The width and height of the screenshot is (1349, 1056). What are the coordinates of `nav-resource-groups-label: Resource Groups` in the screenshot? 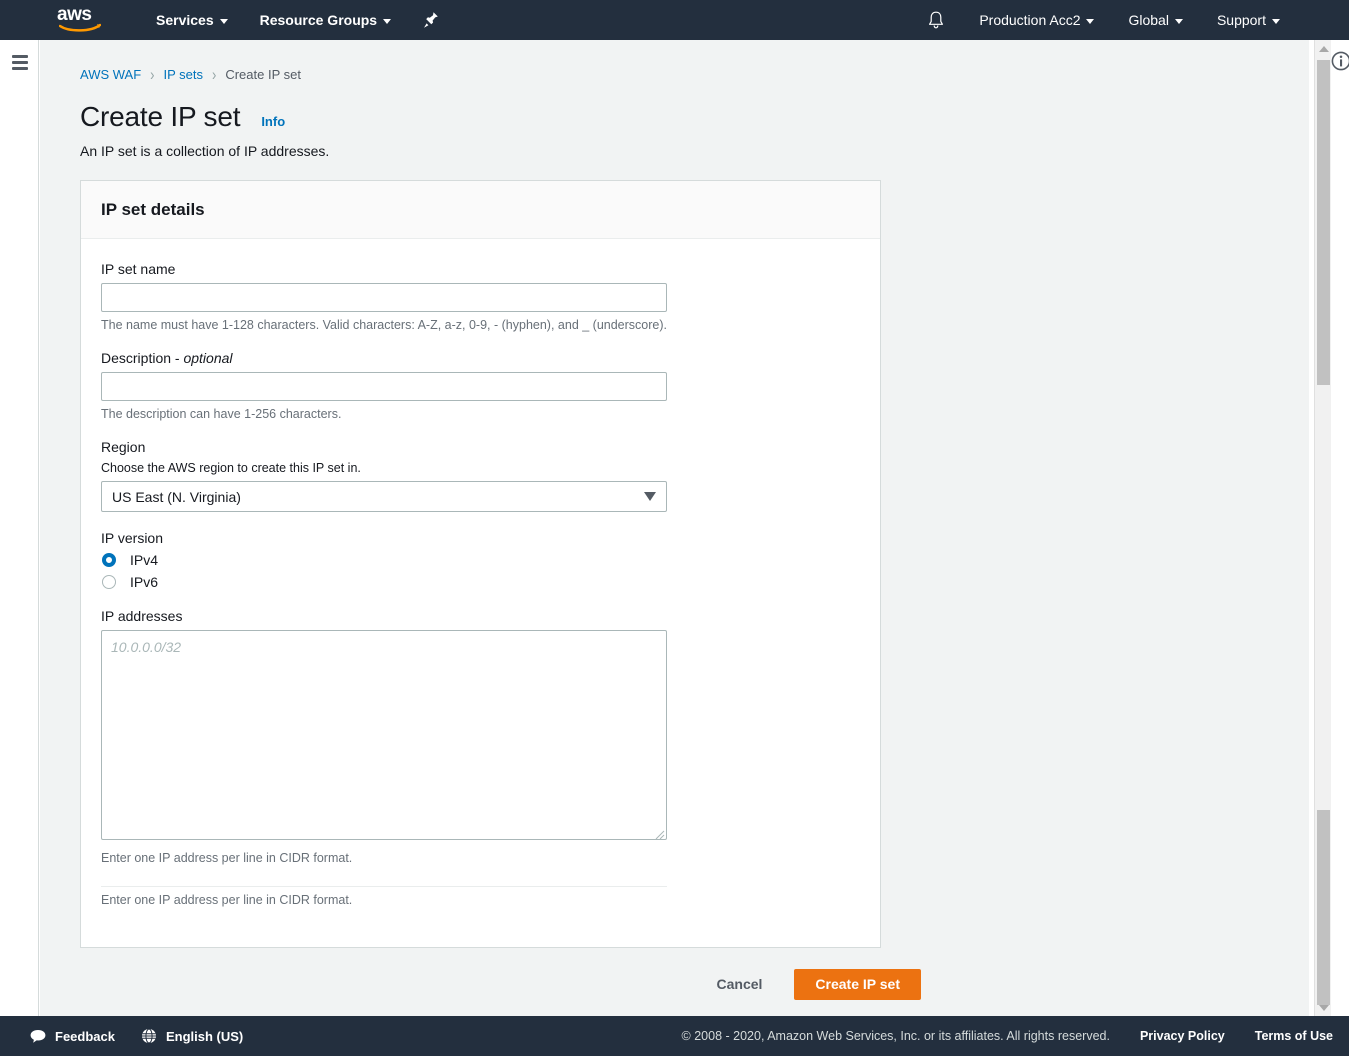 It's located at (318, 20).